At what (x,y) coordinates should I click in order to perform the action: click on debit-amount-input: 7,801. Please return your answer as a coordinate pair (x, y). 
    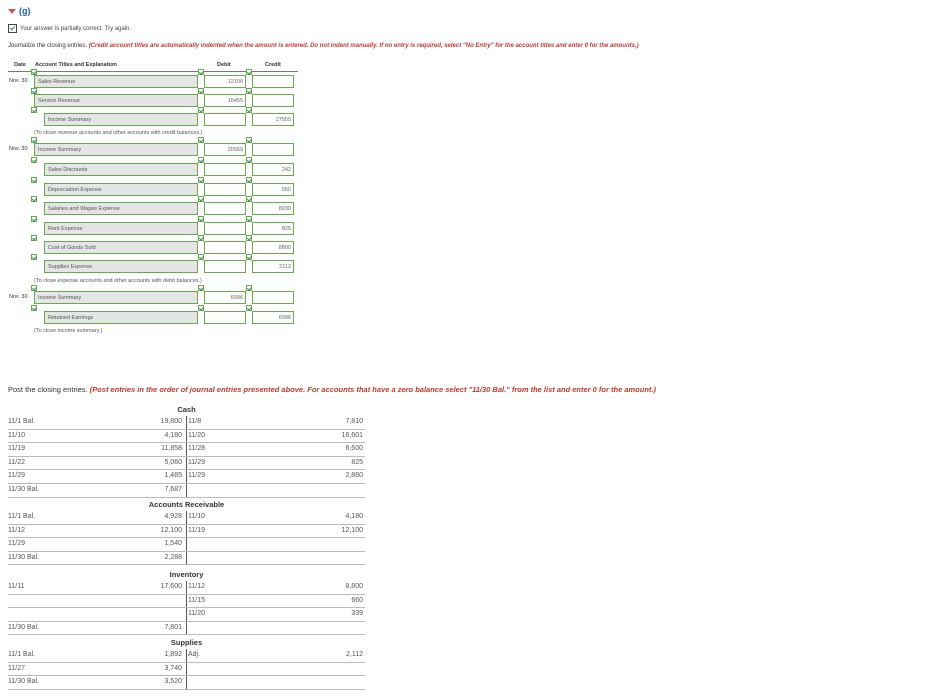
    Looking at the image, I should click on (173, 627).